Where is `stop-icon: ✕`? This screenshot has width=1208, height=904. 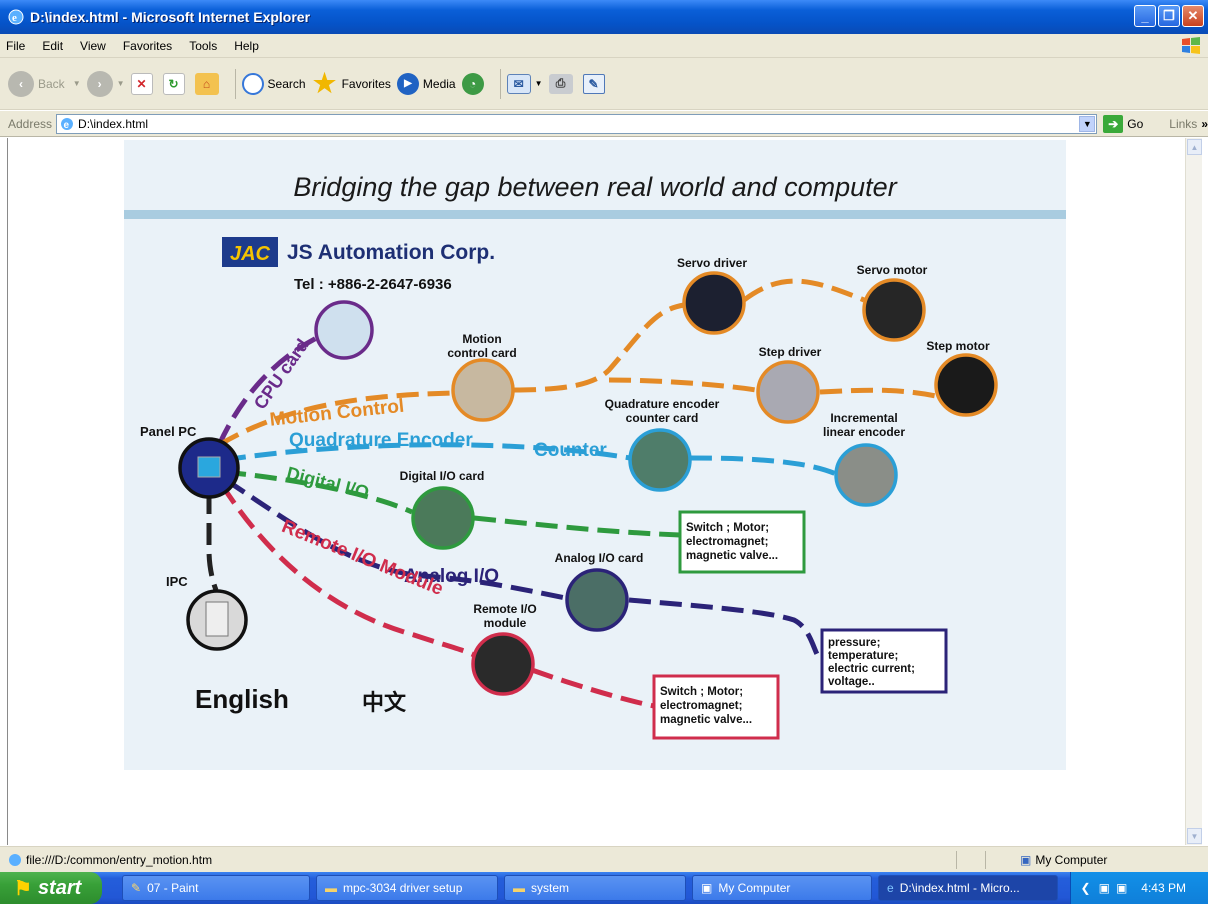 stop-icon: ✕ is located at coordinates (141, 83).